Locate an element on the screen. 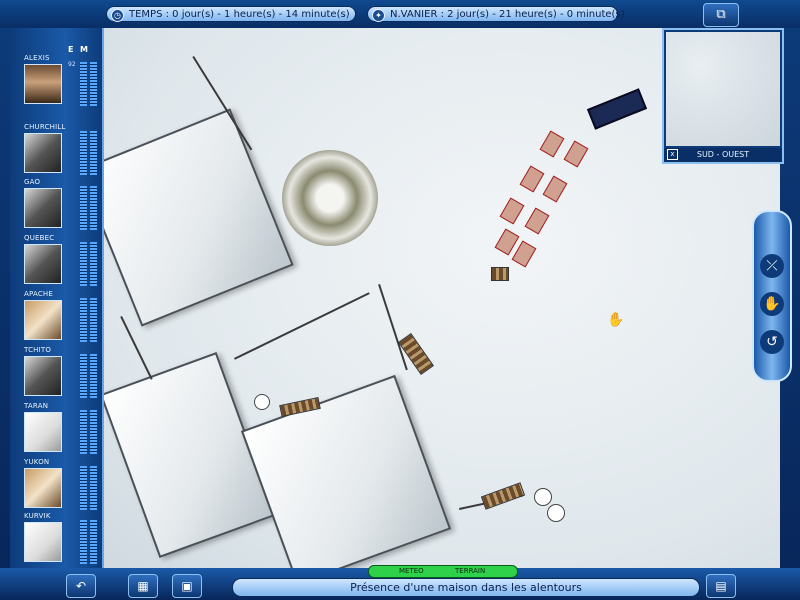 The width and height of the screenshot is (800, 600). save-icon: ▣ is located at coordinates (187, 586).